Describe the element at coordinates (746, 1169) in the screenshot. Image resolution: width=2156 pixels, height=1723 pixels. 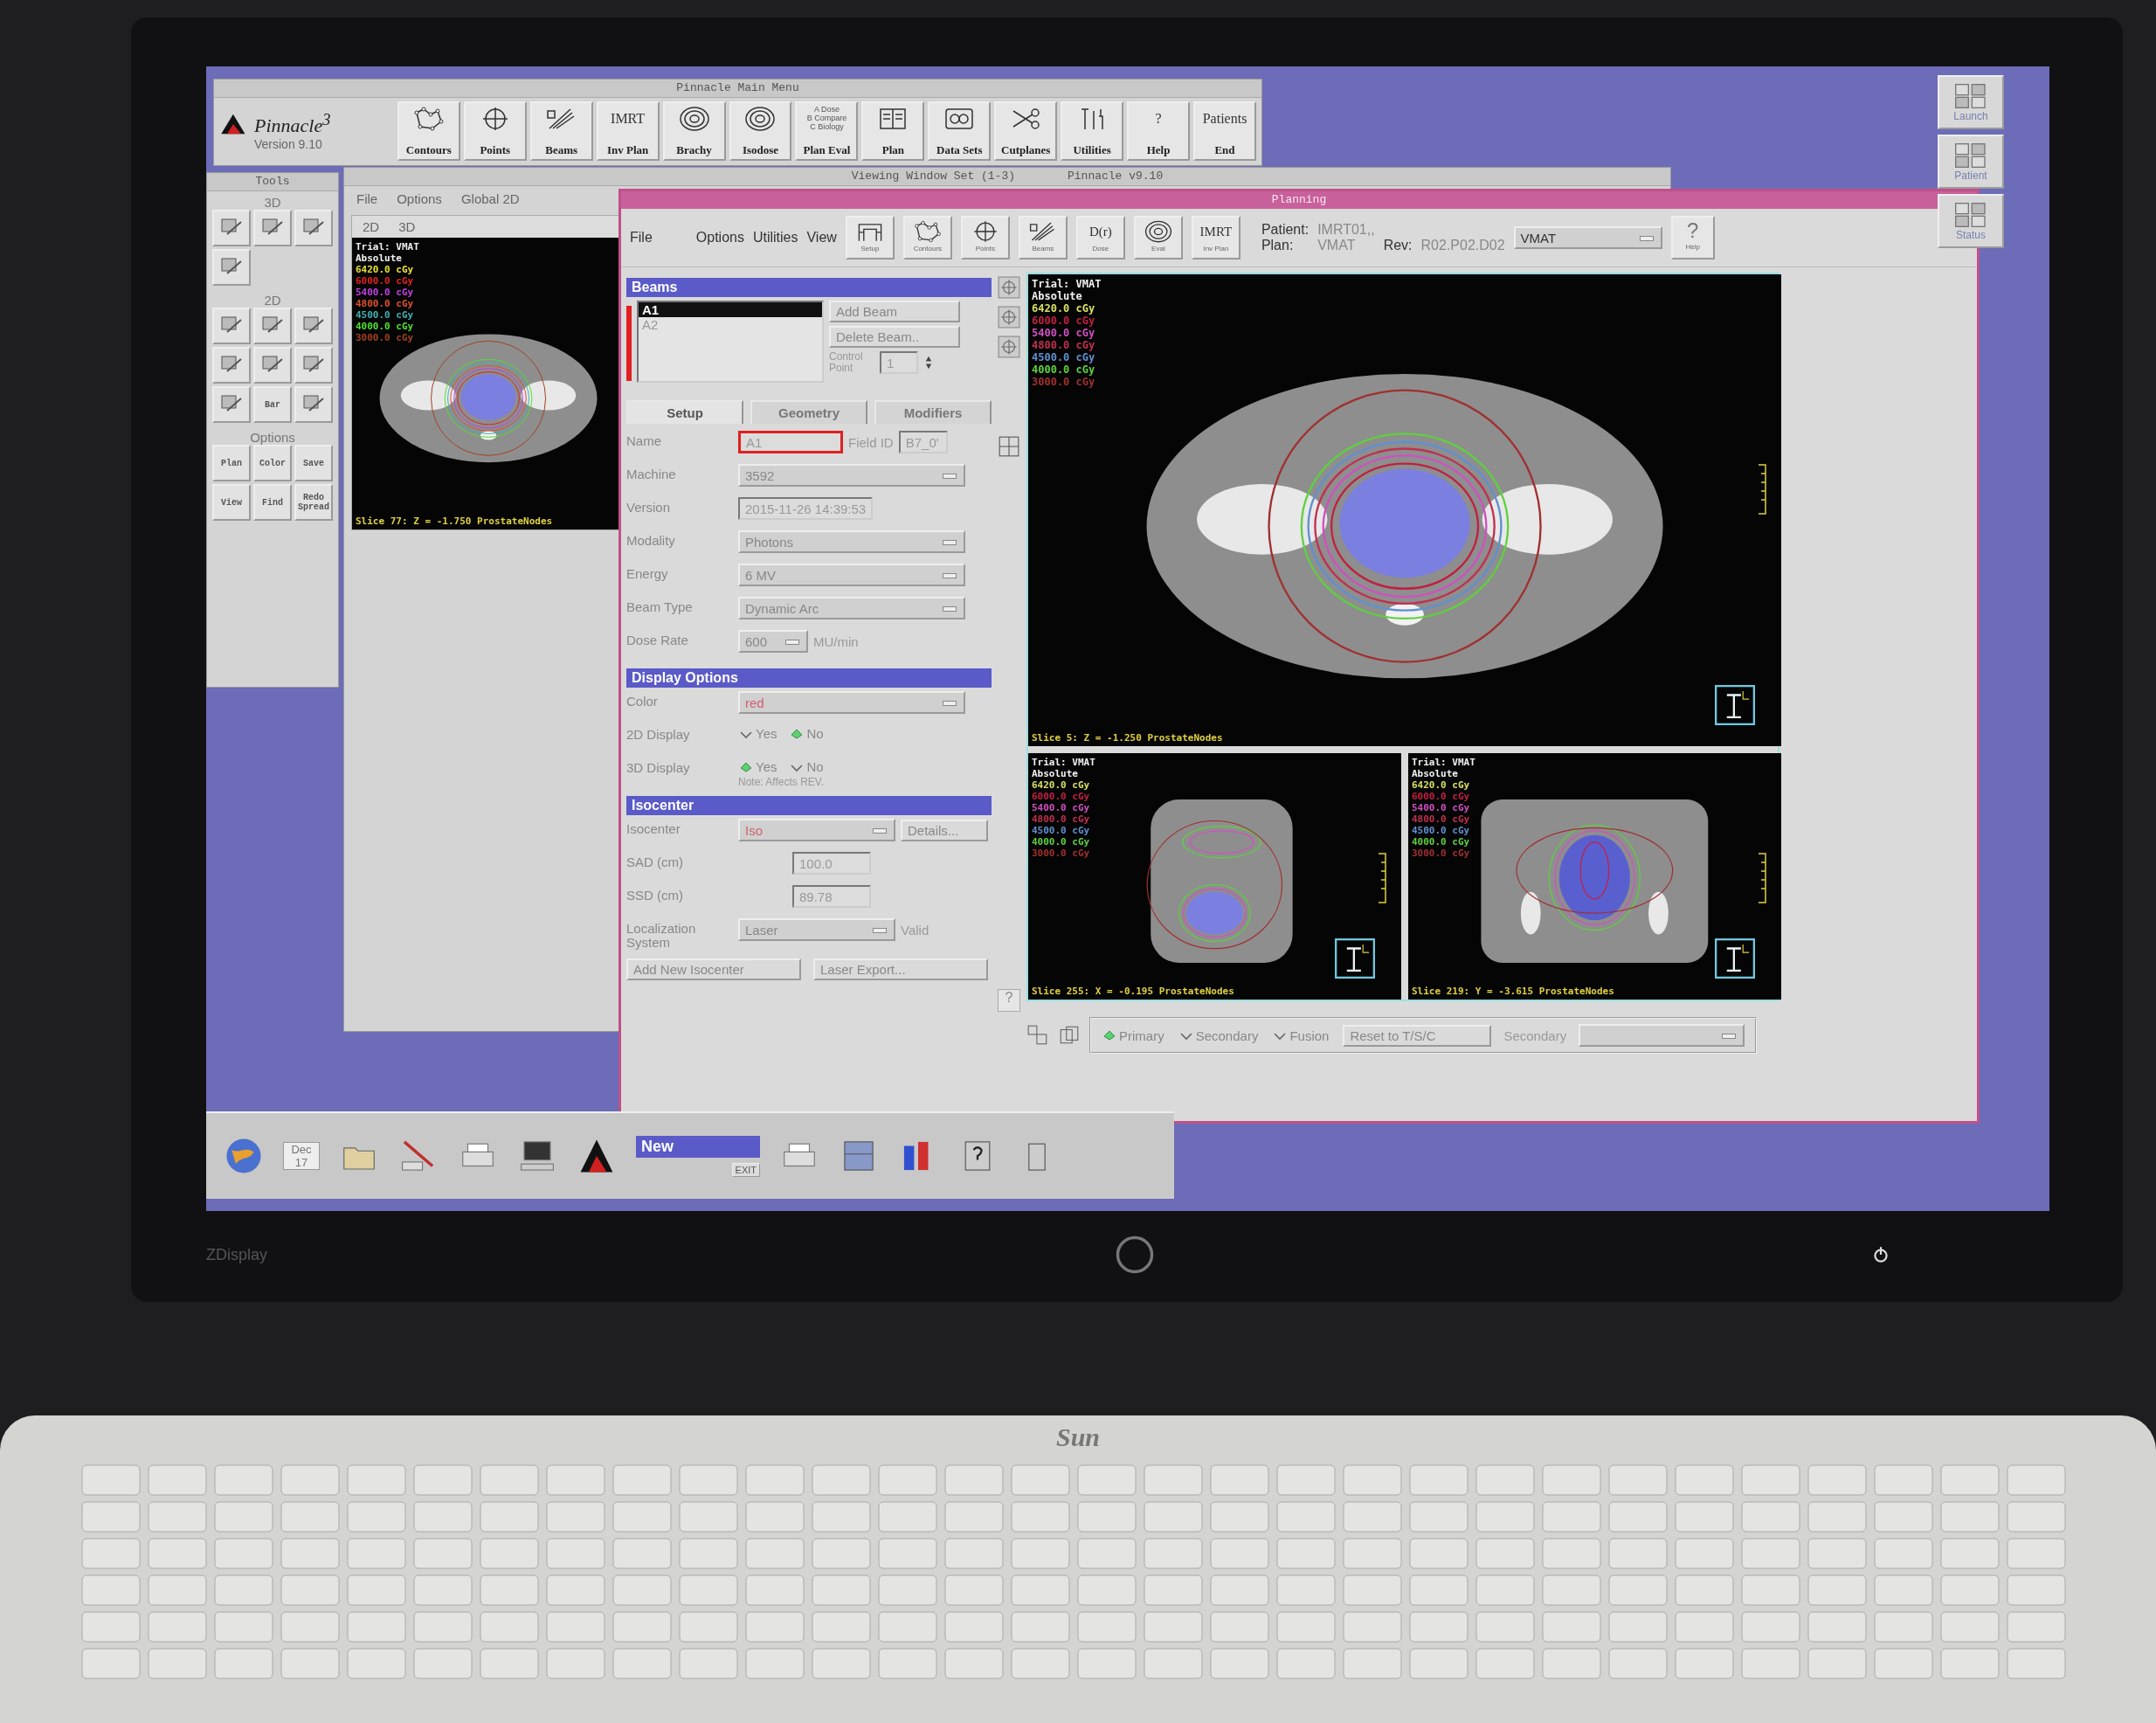
I see `exit-button: EXIT` at that location.